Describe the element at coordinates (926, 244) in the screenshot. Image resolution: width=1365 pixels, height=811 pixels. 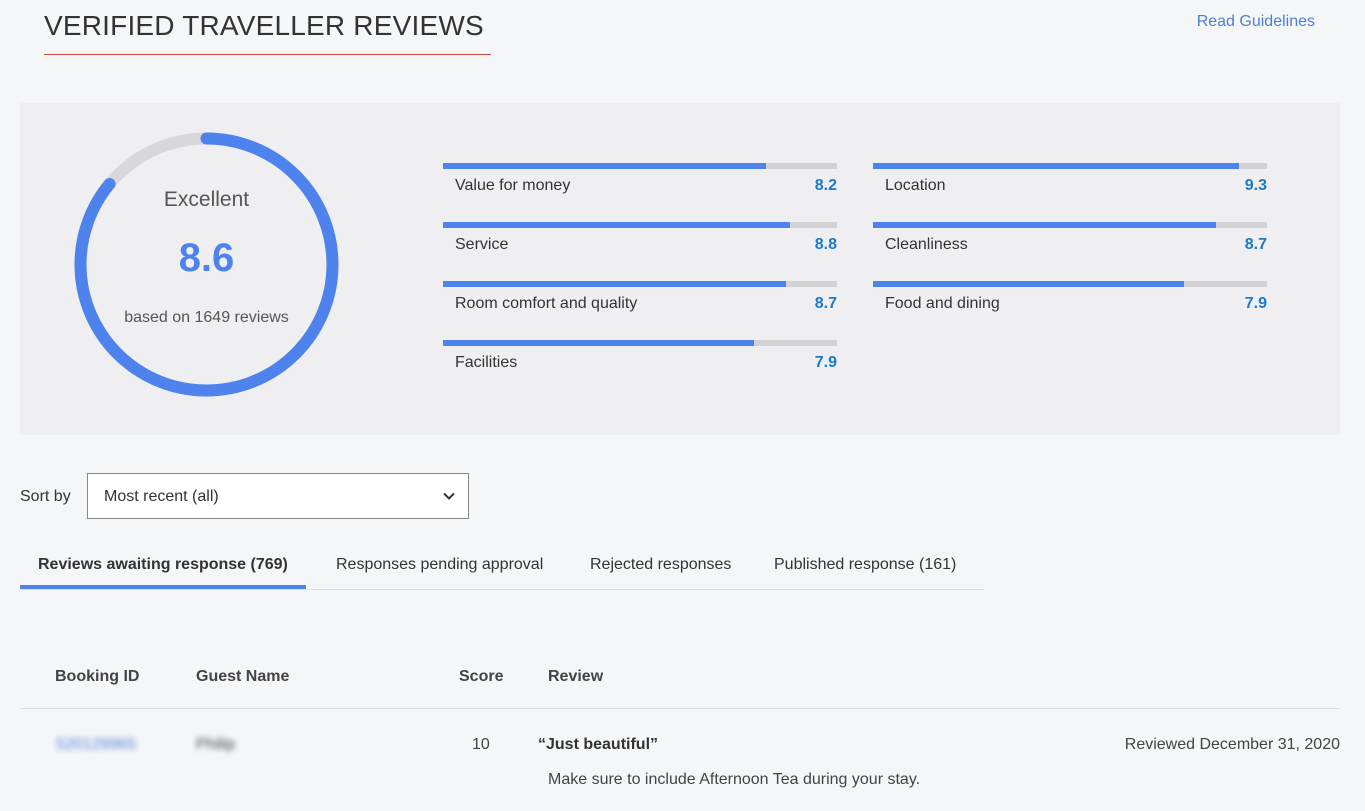
I see `category-name: Cleanliness` at that location.